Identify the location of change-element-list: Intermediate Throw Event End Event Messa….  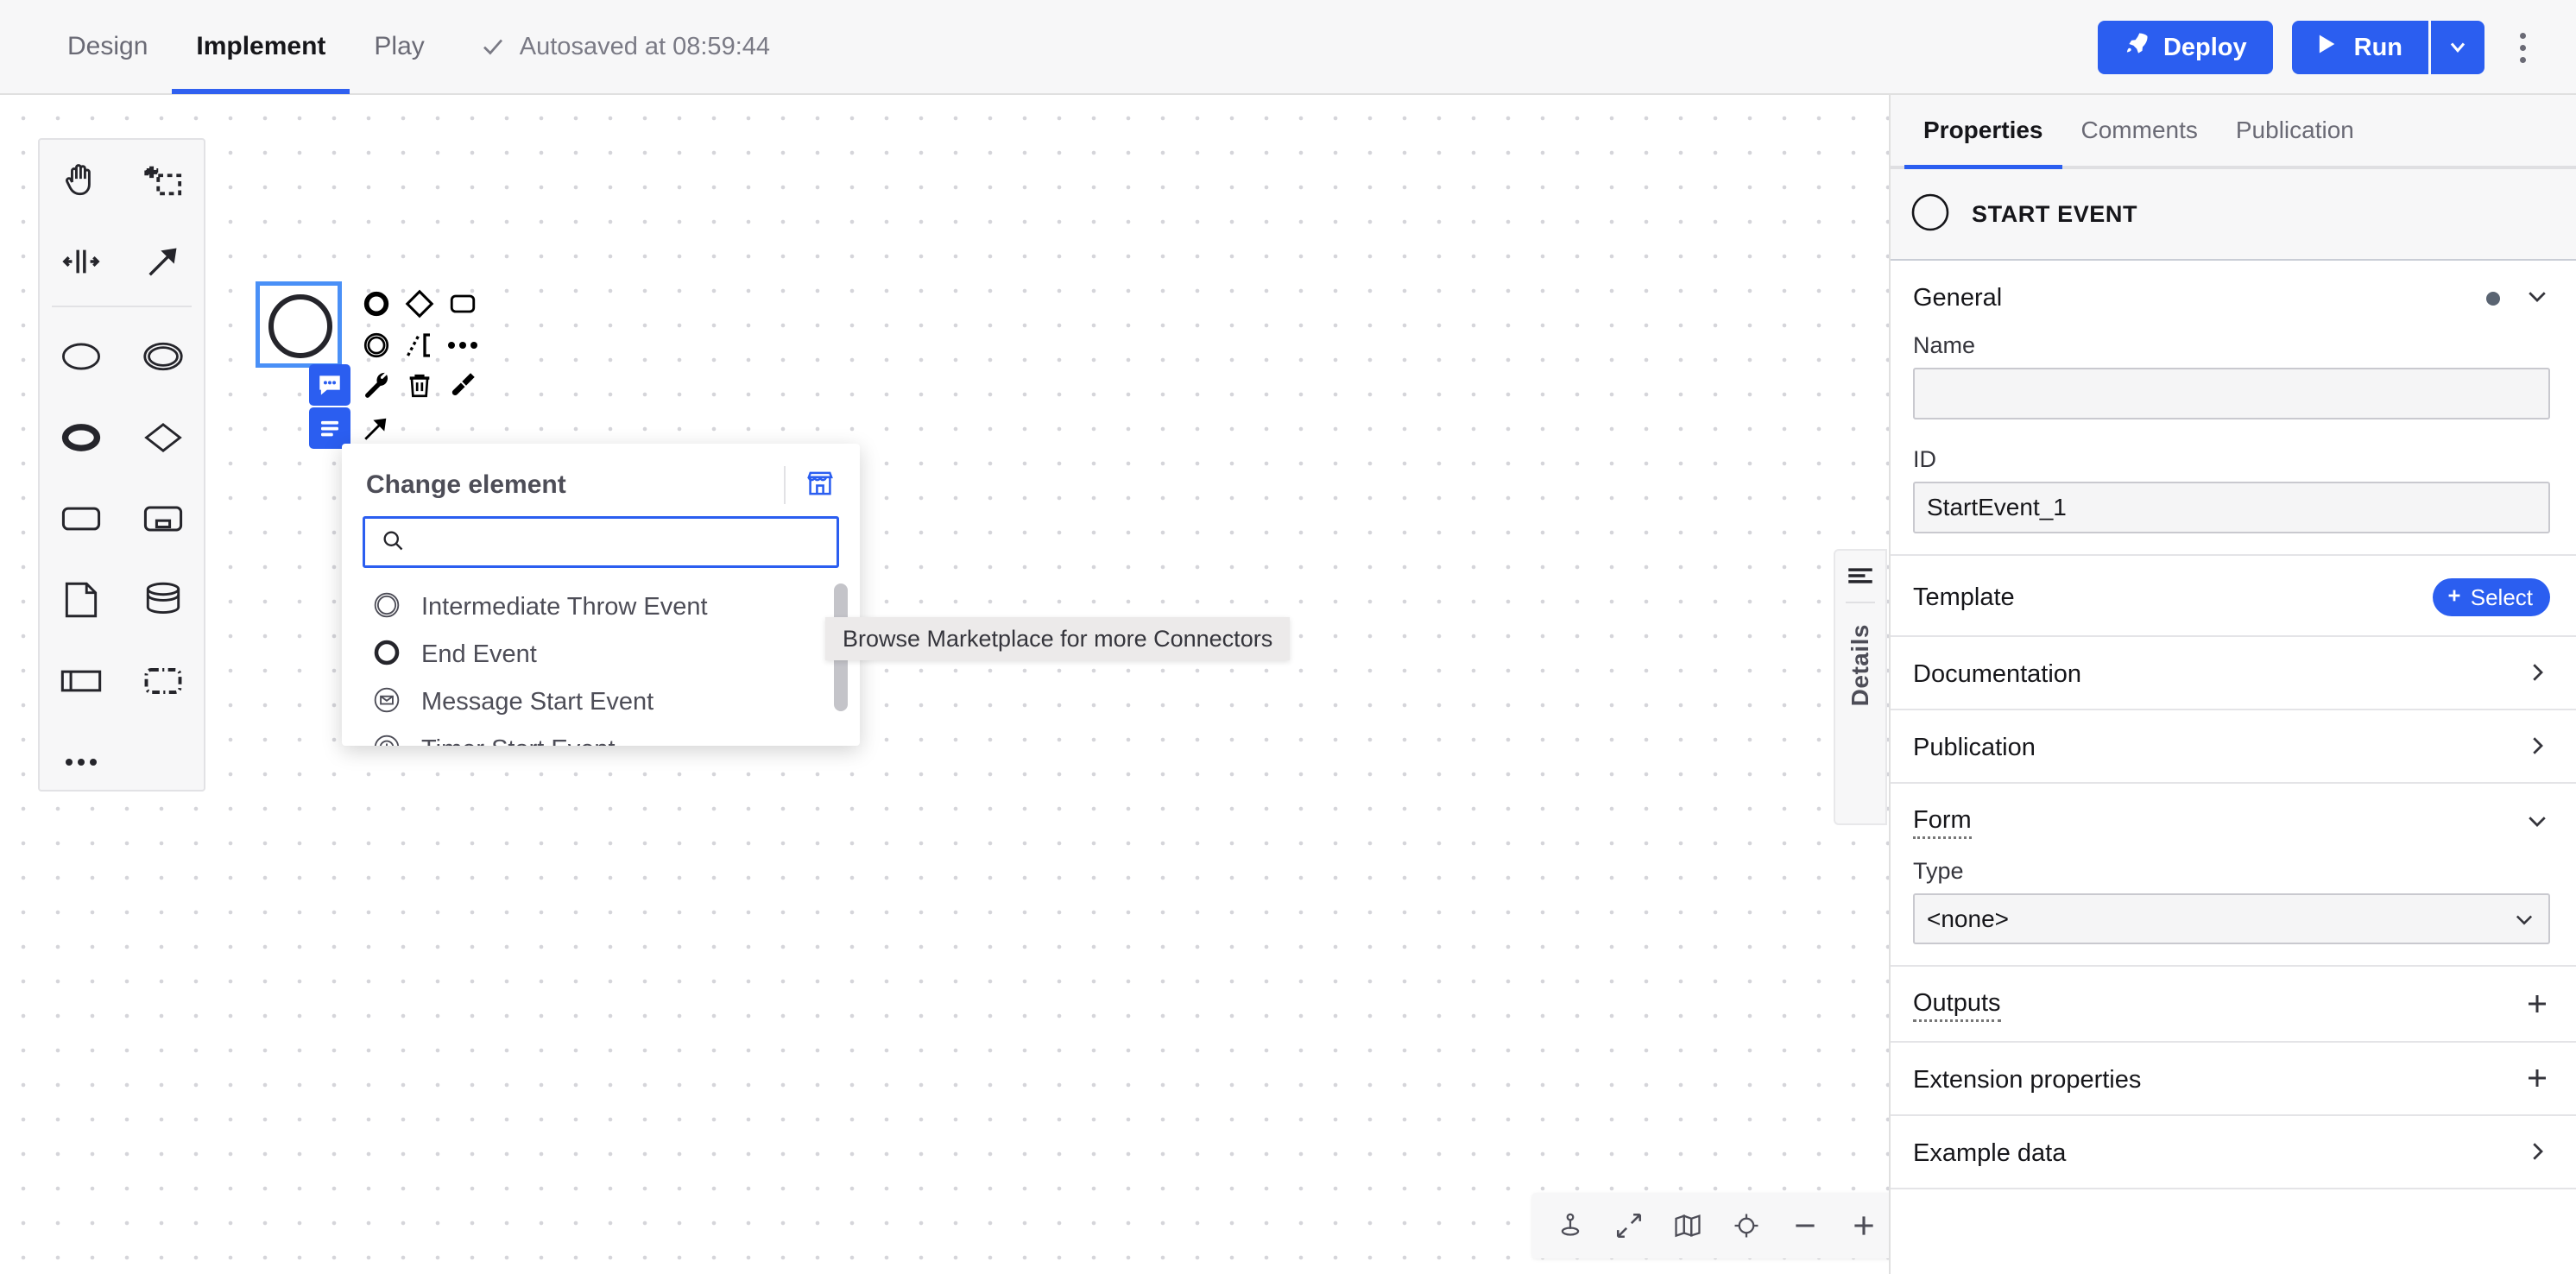
(601, 657).